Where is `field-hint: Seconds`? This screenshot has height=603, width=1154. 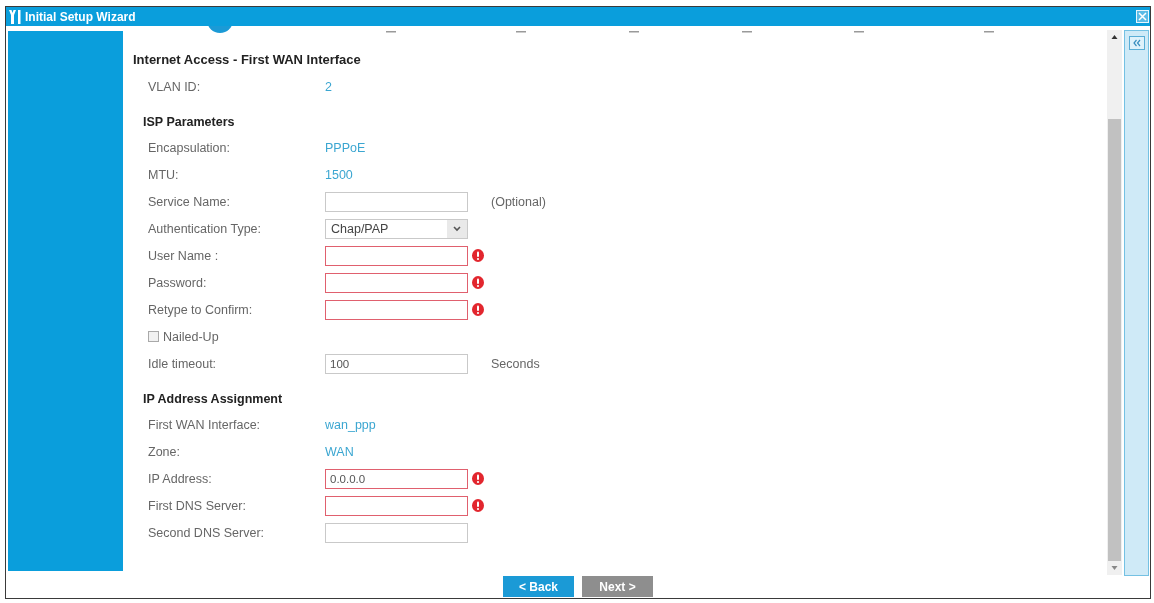 field-hint: Seconds is located at coordinates (515, 363).